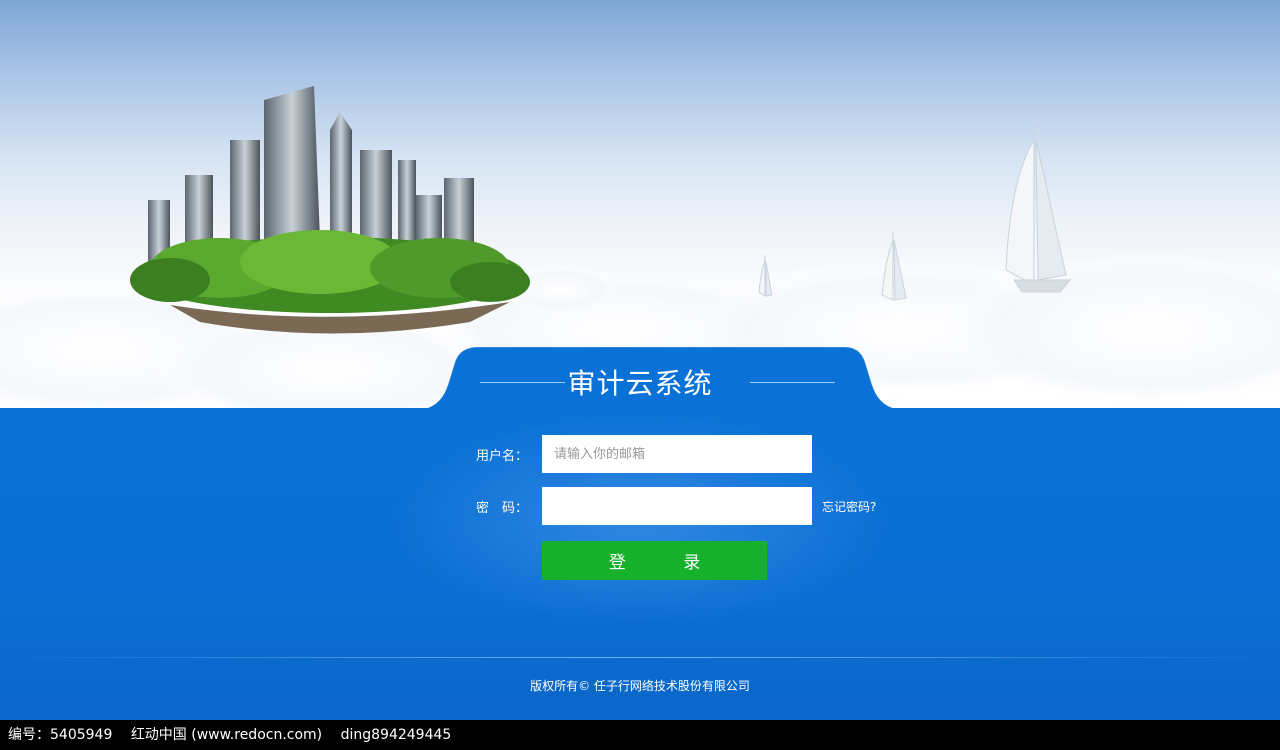  Describe the element at coordinates (654, 560) in the screenshot. I see `login-button: 登 录` at that location.